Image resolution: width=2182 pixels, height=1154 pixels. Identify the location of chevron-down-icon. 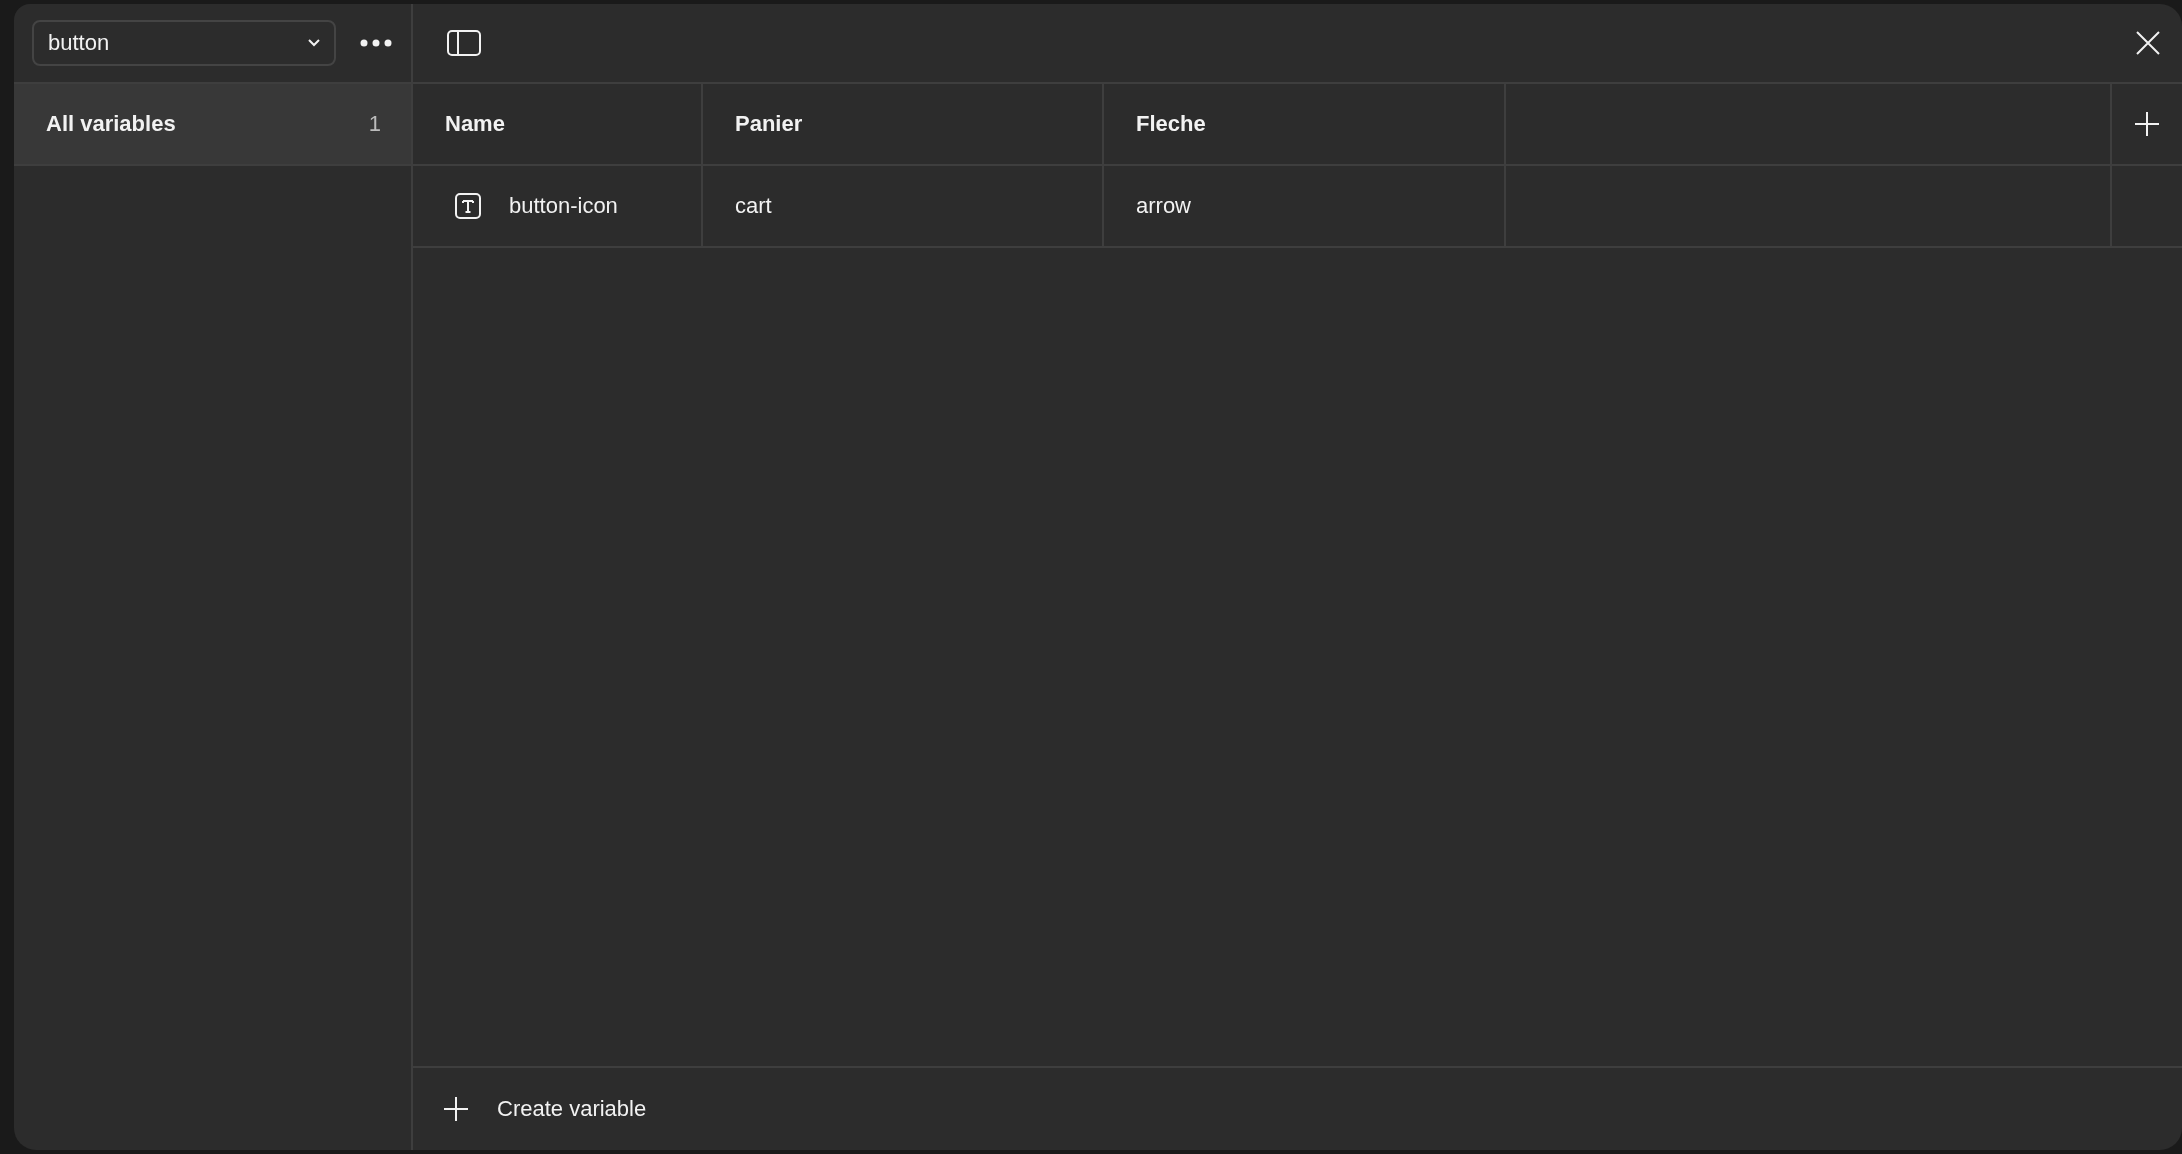
(314, 43).